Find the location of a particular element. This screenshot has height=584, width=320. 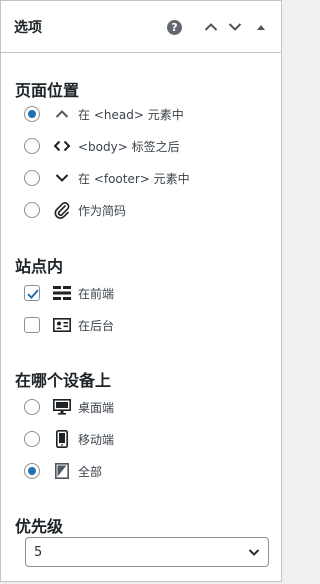

paperclip-icon is located at coordinates (62, 210).